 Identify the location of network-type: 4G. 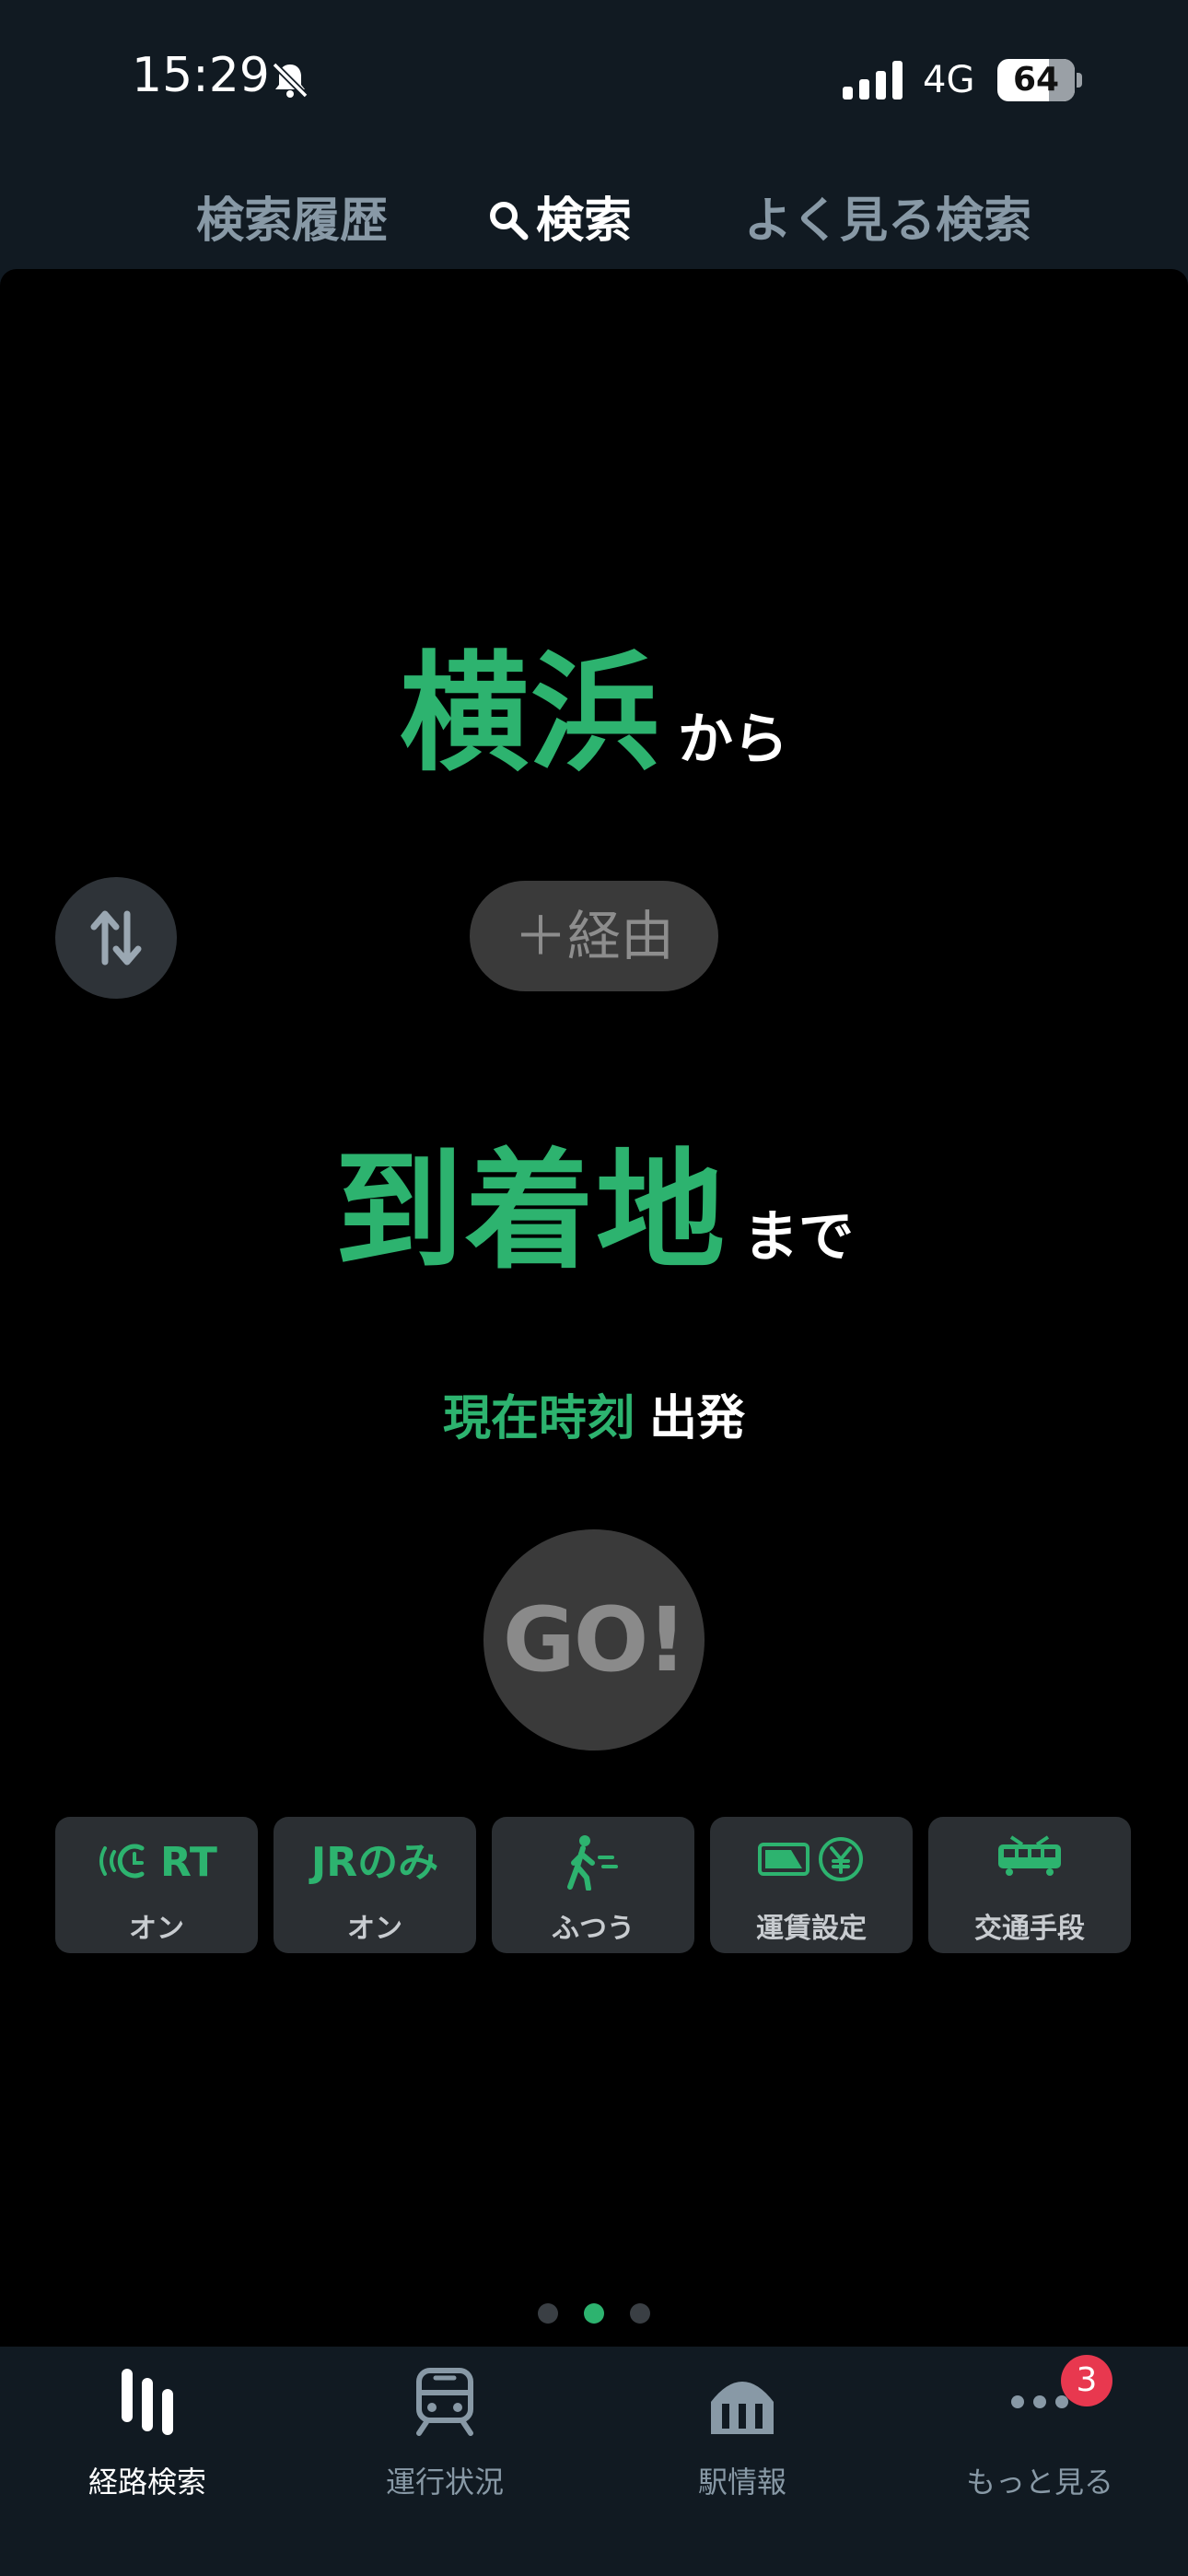
(949, 80).